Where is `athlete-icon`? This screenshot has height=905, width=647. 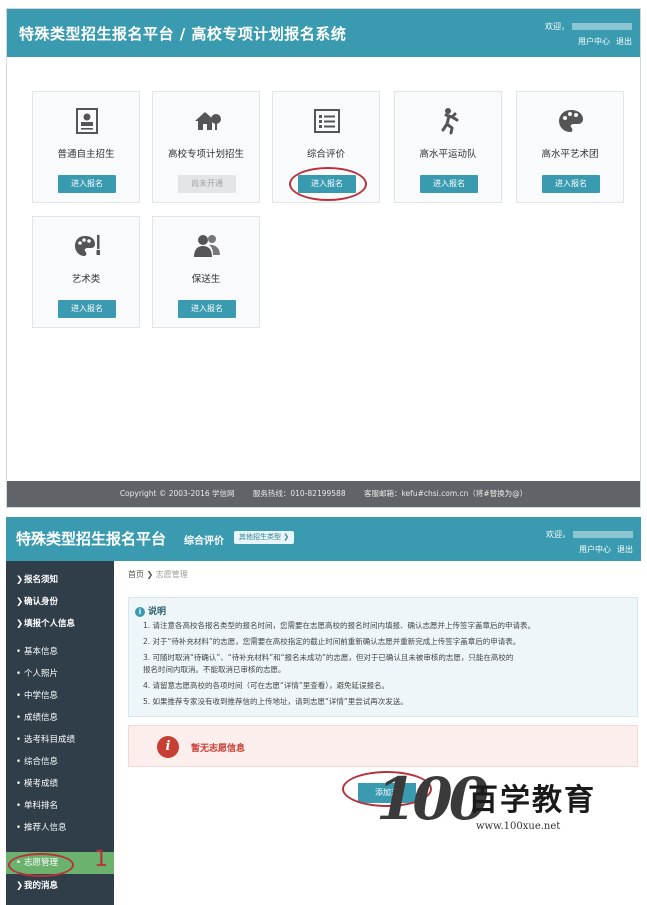
athlete-icon is located at coordinates (450, 121).